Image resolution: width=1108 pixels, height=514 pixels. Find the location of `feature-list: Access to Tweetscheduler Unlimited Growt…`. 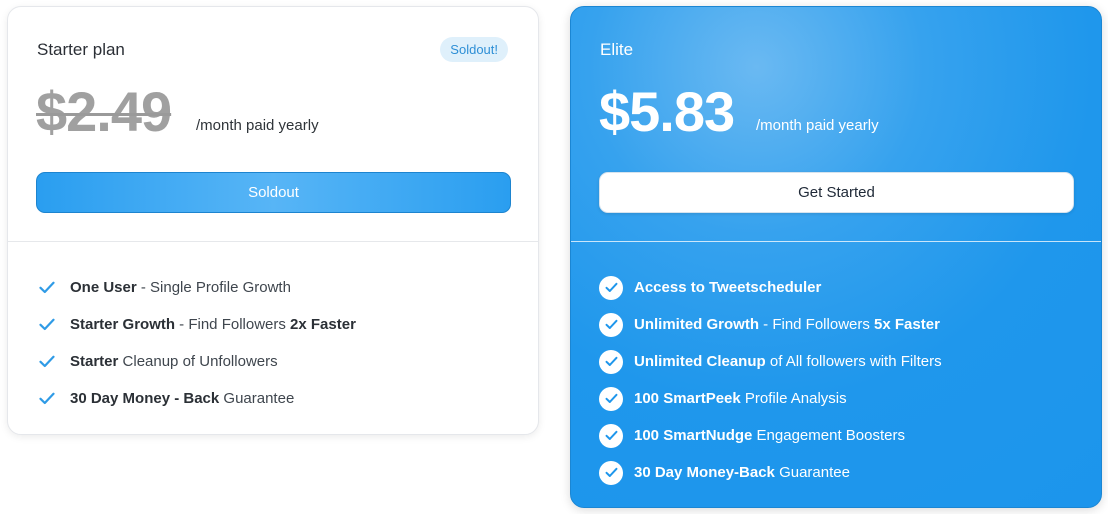

feature-list: Access to Tweetscheduler Unlimited Growt… is located at coordinates (770, 380).